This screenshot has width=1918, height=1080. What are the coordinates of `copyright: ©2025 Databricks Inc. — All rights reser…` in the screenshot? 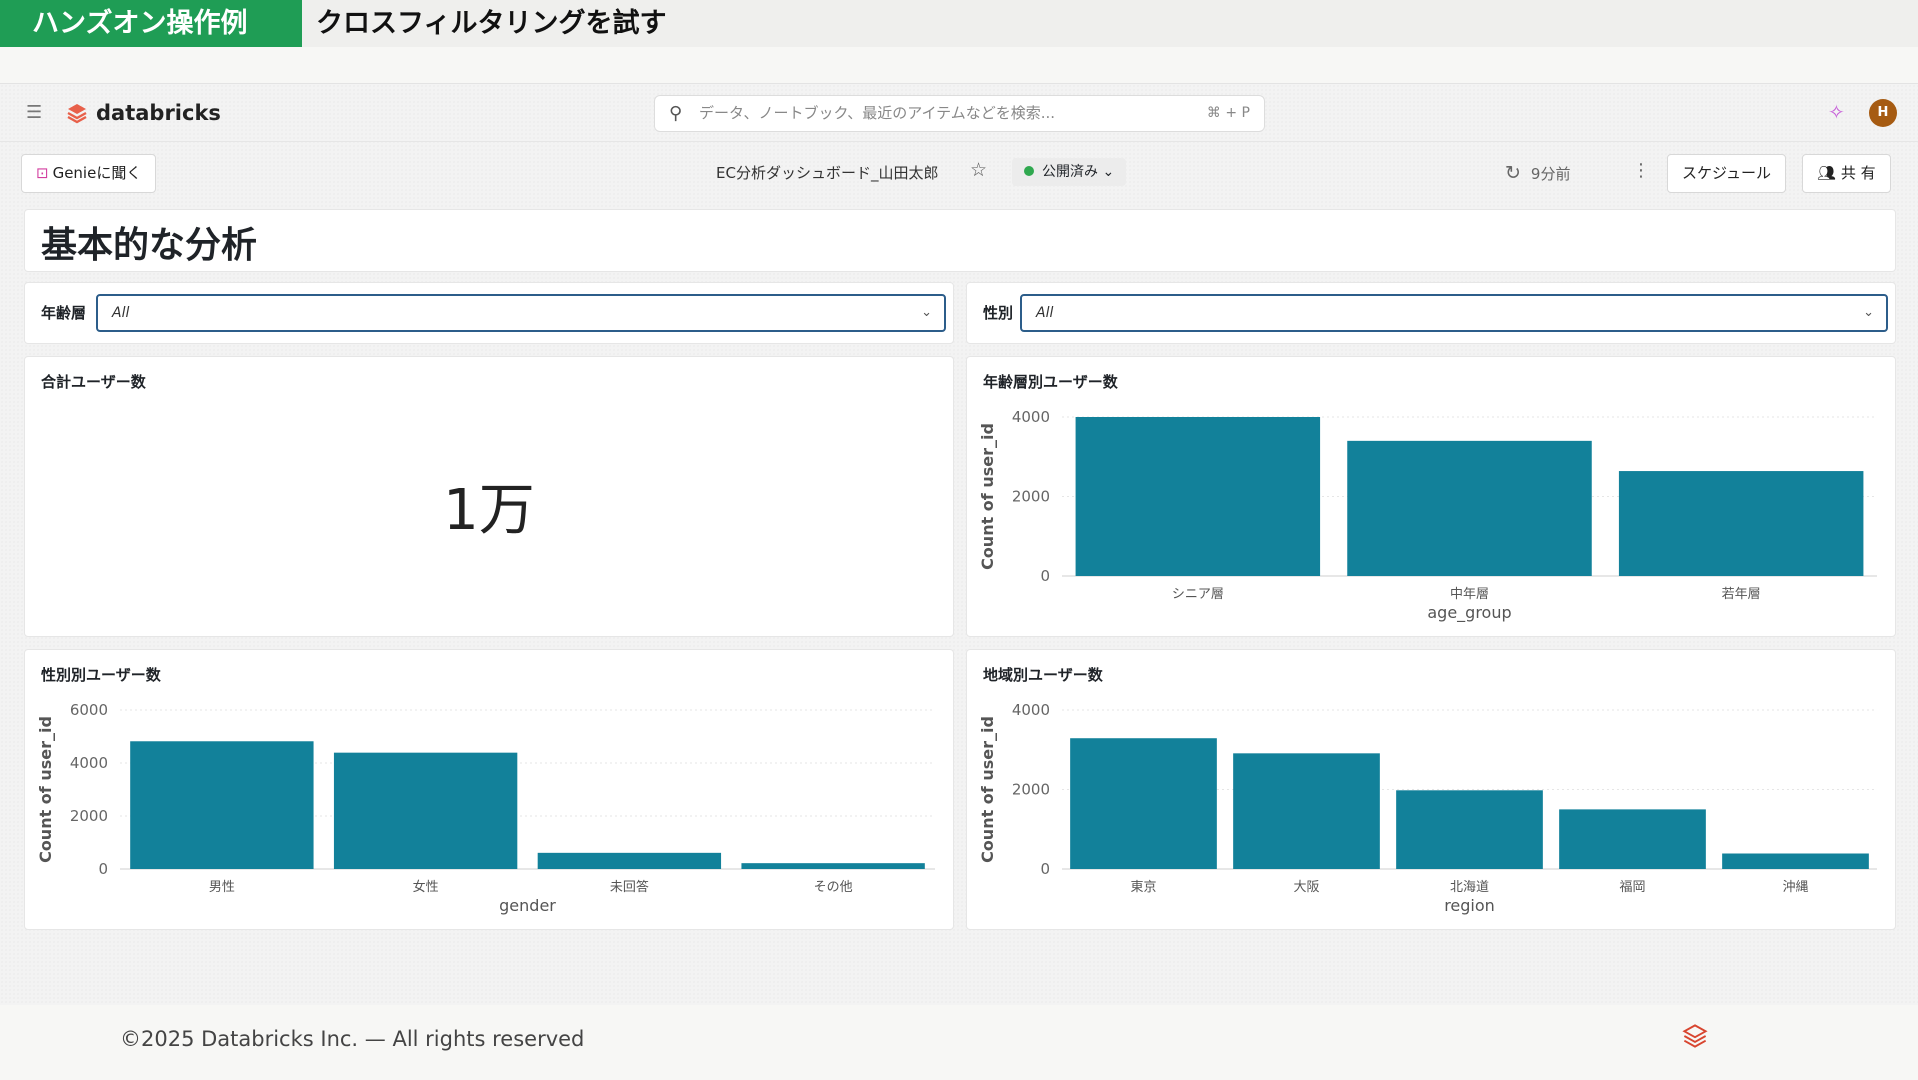 It's located at (352, 1039).